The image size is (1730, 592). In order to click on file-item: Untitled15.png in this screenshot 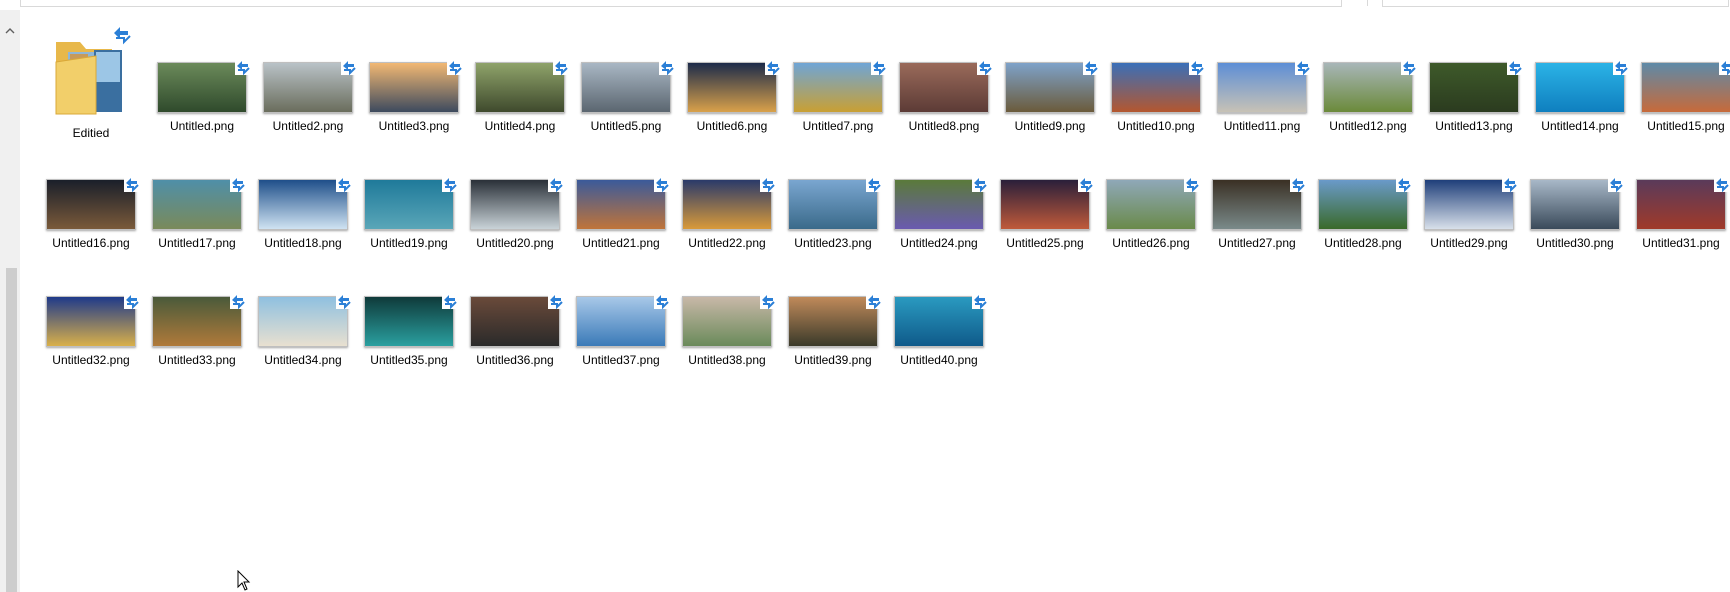, I will do `click(1684, 96)`.